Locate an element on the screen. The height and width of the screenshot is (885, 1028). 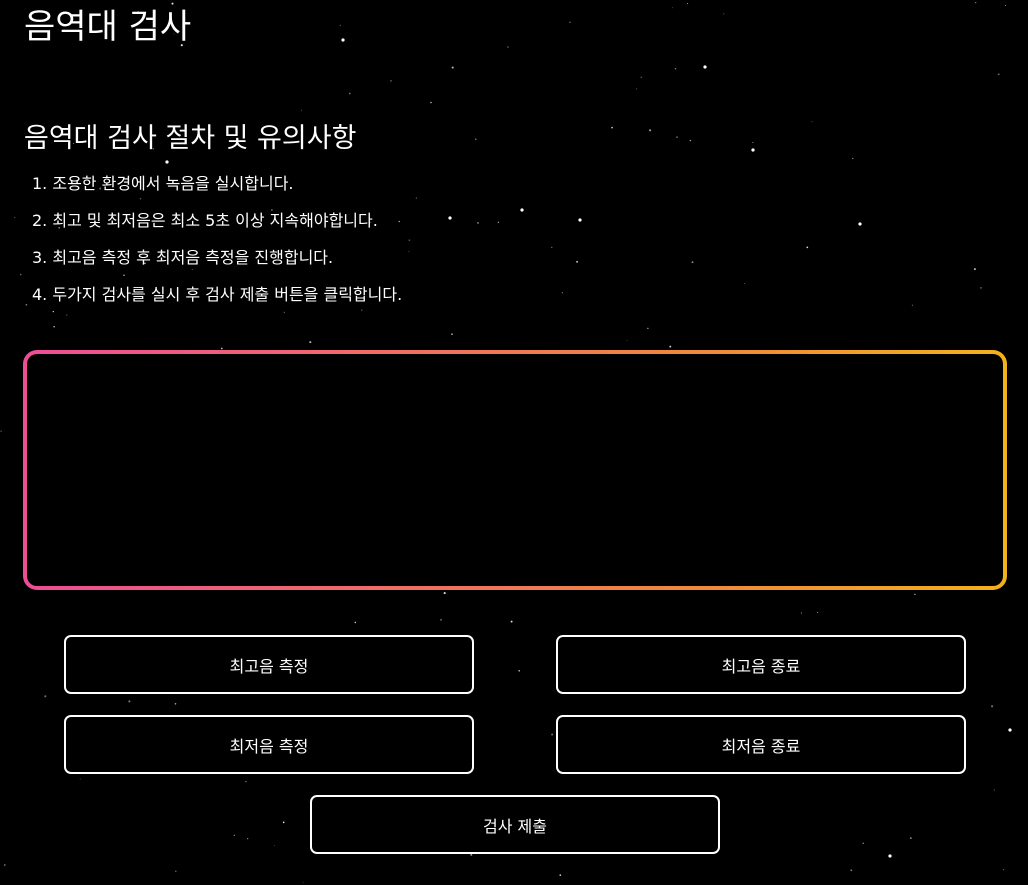
instruction-step-4: 4. 두가지 검사를 실시 후 검사 제출 버튼을 클릭합니다. is located at coordinates (217, 294).